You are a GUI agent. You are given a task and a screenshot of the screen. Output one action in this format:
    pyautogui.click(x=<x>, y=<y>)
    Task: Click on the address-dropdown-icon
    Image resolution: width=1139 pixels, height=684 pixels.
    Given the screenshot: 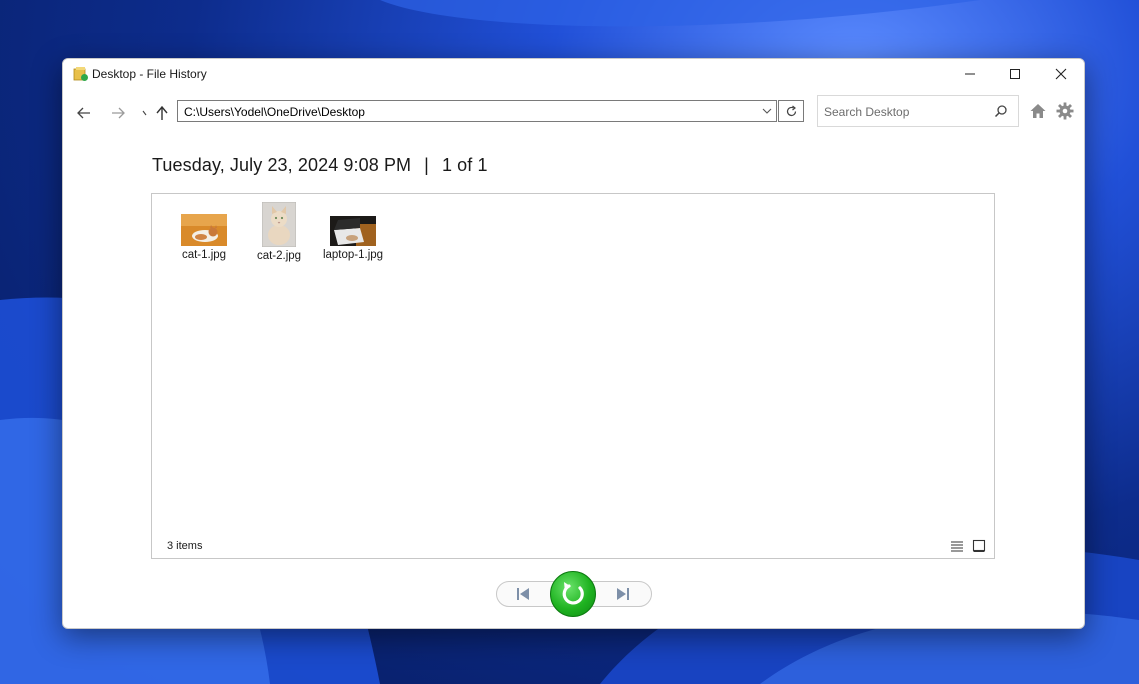 What is the action you would take?
    pyautogui.click(x=767, y=111)
    